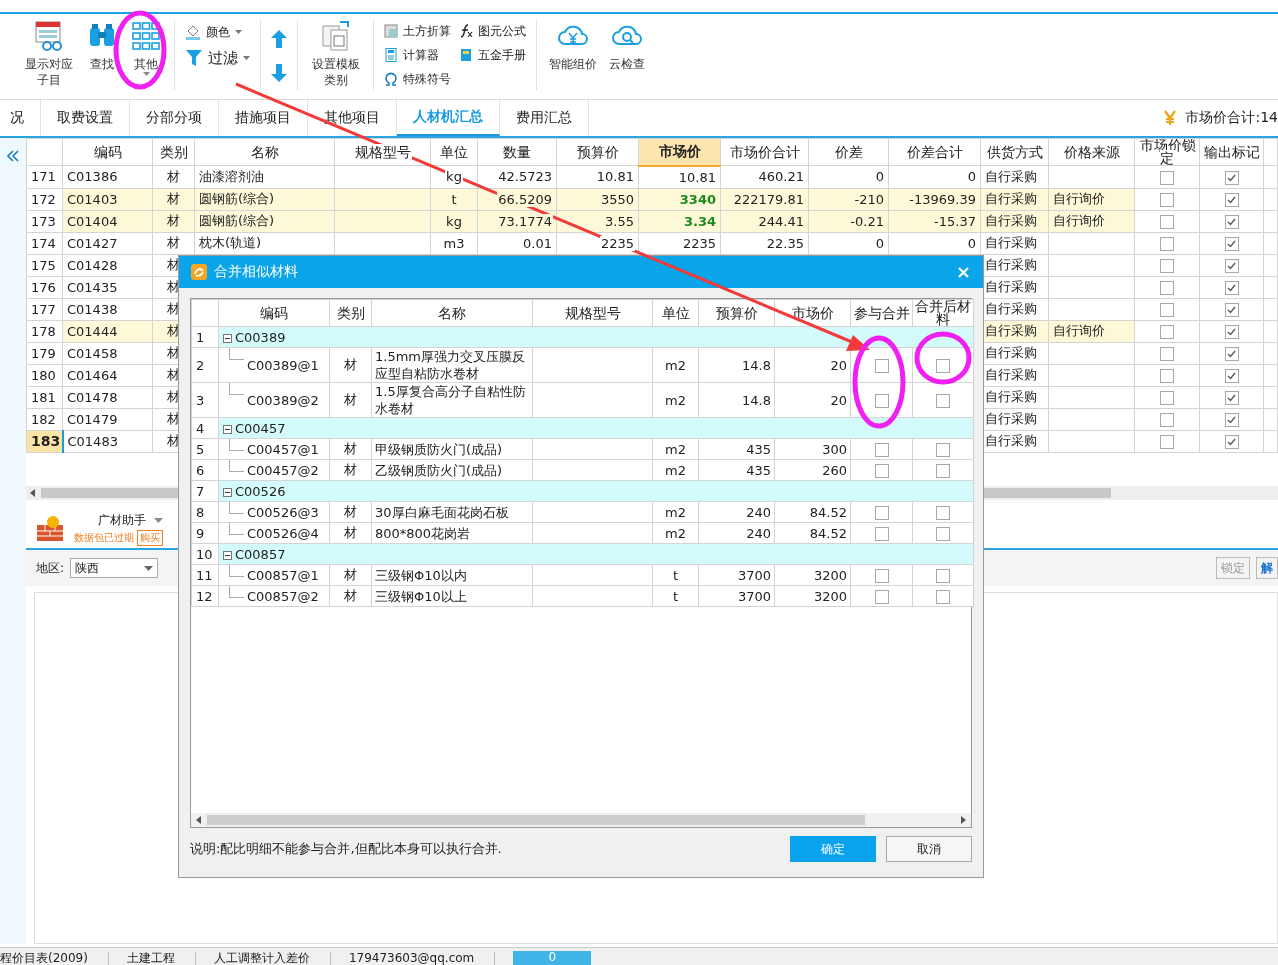  I want to click on special-symbols-button: 特殊符号, so click(417, 79).